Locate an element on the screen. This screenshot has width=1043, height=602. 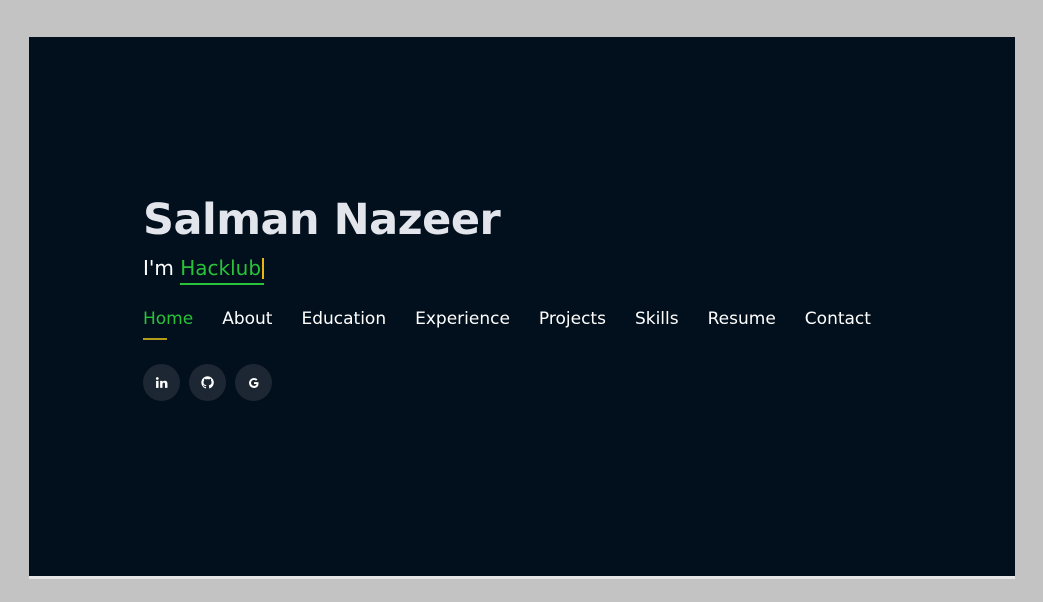
nav-item-skills: Skills is located at coordinates (657, 323).